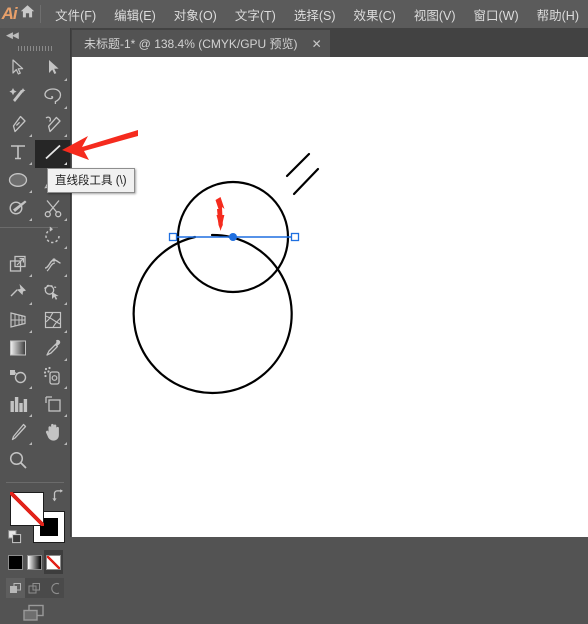 The image size is (588, 624). I want to click on tool-rotate, so click(52, 238).